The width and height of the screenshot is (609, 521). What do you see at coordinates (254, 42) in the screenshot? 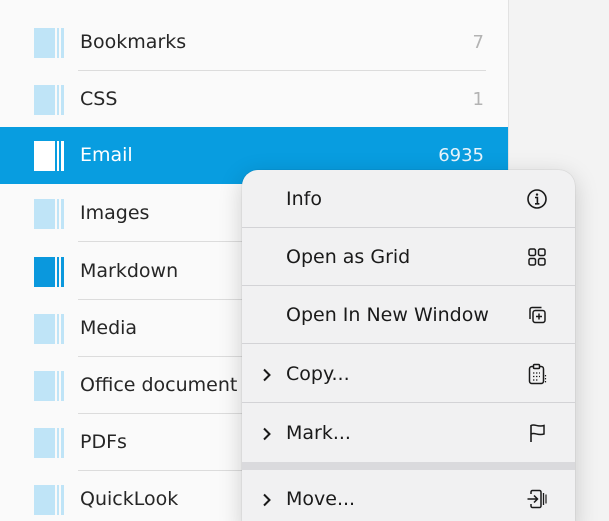
I see `list-item-bookmarks: Bookmarks 7` at bounding box center [254, 42].